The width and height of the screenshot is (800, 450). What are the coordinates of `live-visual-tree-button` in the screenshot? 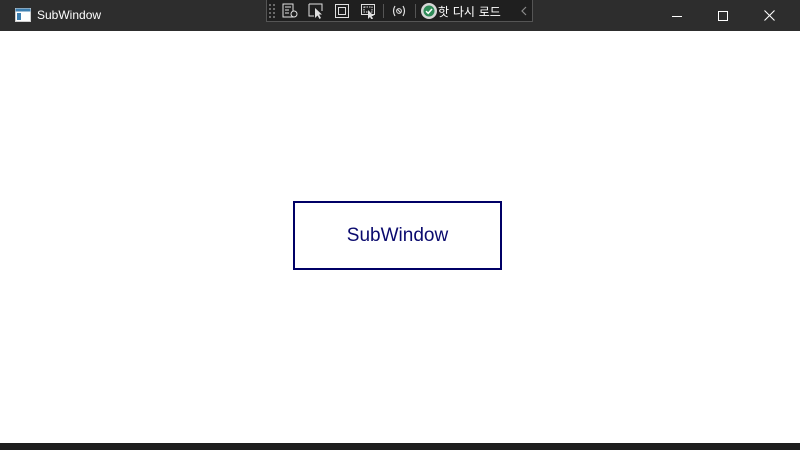 It's located at (290, 11).